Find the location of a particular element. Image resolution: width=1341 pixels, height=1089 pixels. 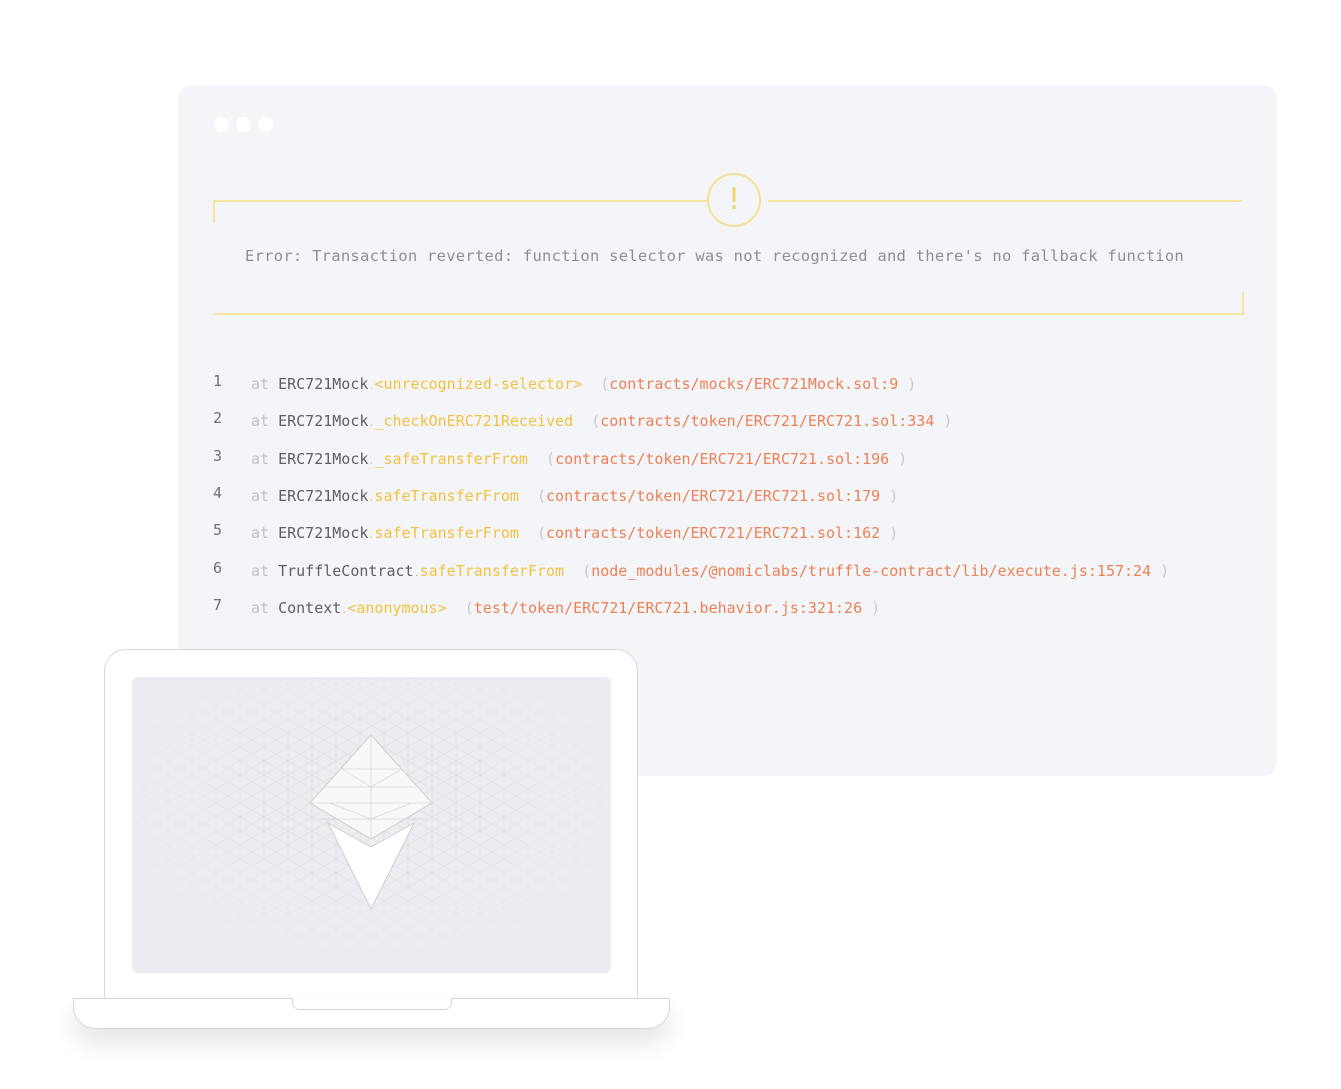

frame-number: 5 is located at coordinates (218, 530).